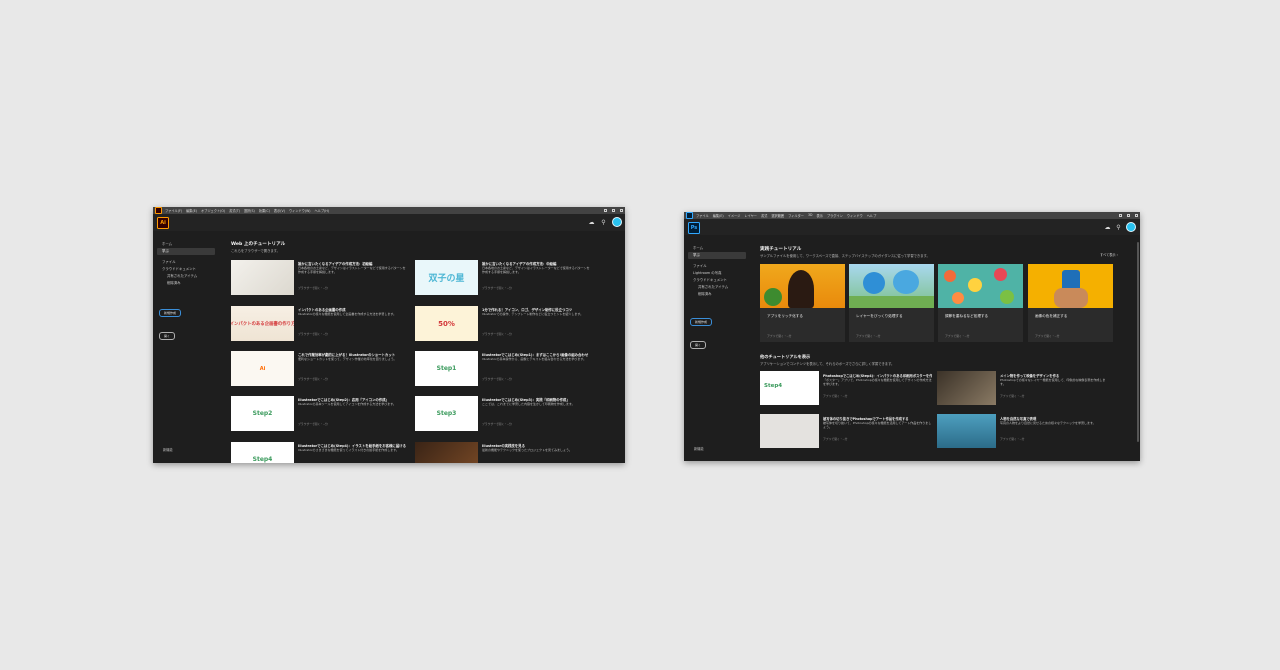 This screenshot has width=1280, height=670. What do you see at coordinates (980, 303) in the screenshot?
I see `hands-on-card: 調節を重ねるなど処理する アプリで開く・--分` at bounding box center [980, 303].